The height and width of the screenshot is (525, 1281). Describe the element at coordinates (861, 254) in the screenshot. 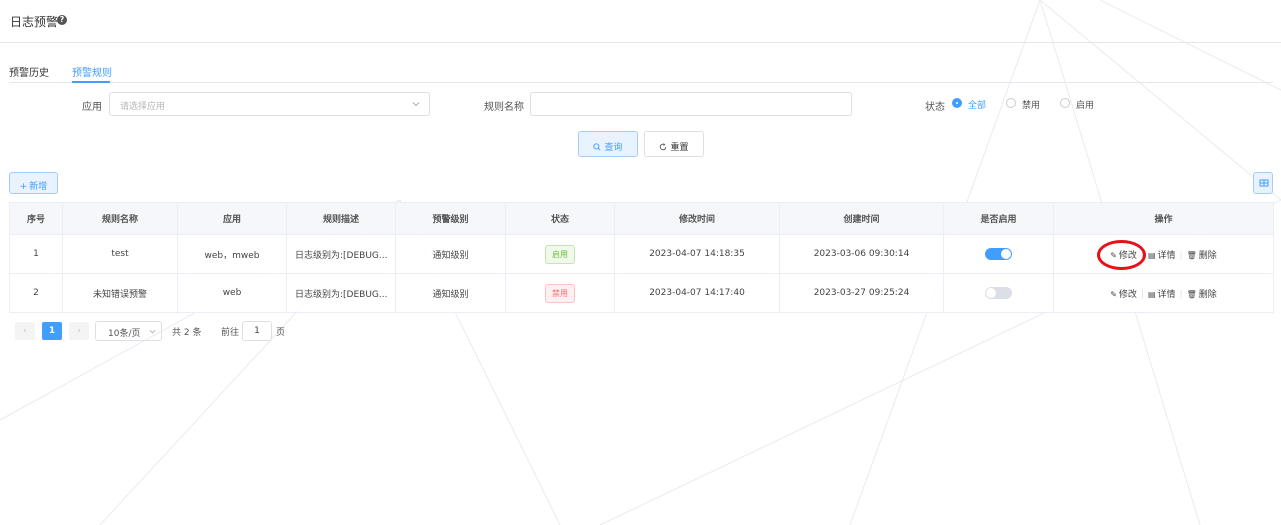

I see `cell-created: 2023-03-06 09:30:14` at that location.